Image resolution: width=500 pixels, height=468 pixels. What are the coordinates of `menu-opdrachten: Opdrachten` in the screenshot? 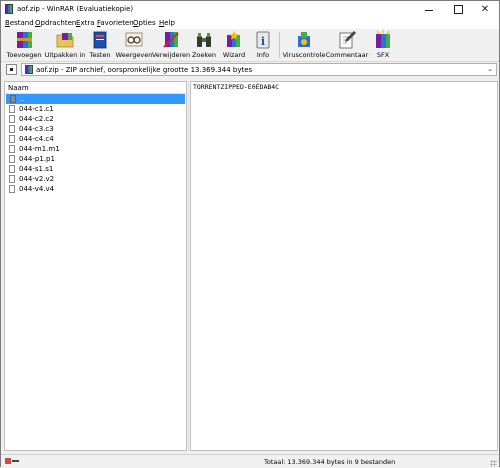 It's located at (55, 23).